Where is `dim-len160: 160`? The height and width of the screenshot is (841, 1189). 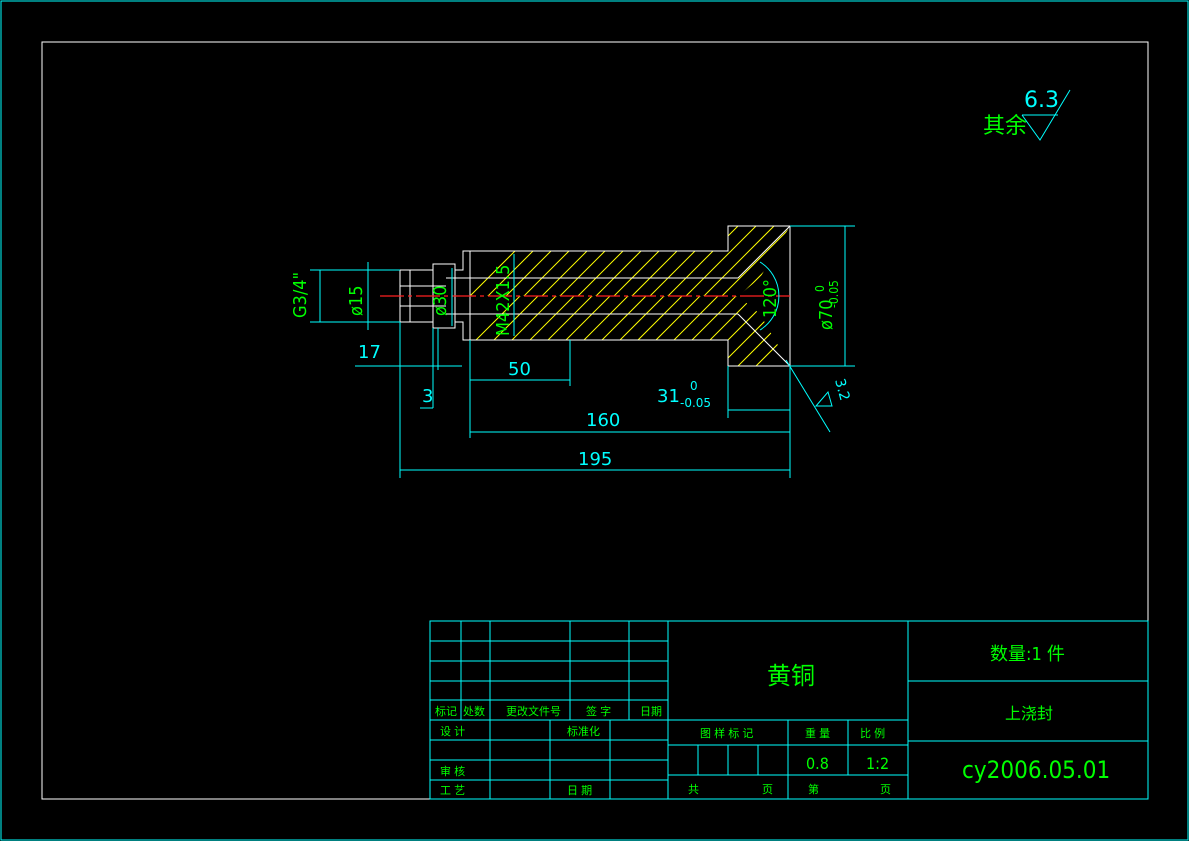 dim-len160: 160 is located at coordinates (603, 420).